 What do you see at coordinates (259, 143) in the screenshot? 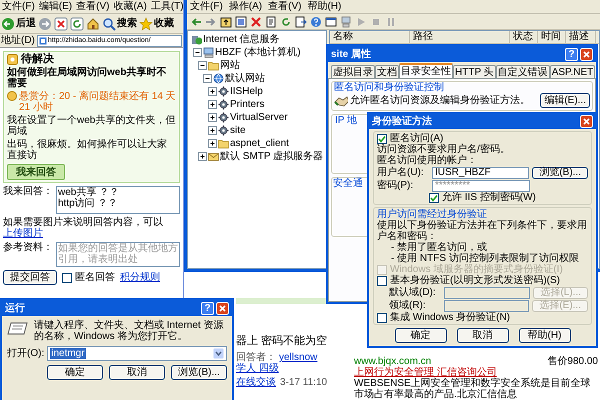
I see `tree-item: aspnet_client` at bounding box center [259, 143].